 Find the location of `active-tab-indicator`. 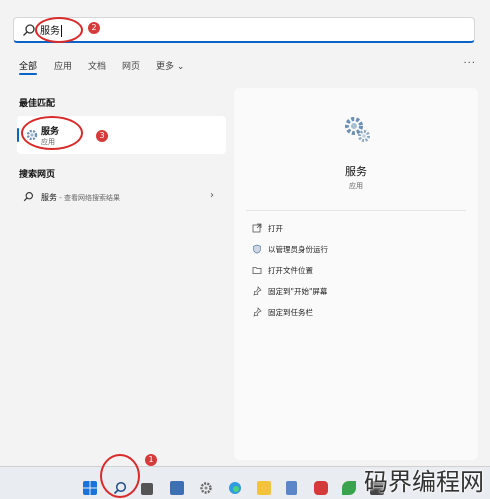

active-tab-indicator is located at coordinates (28, 74).